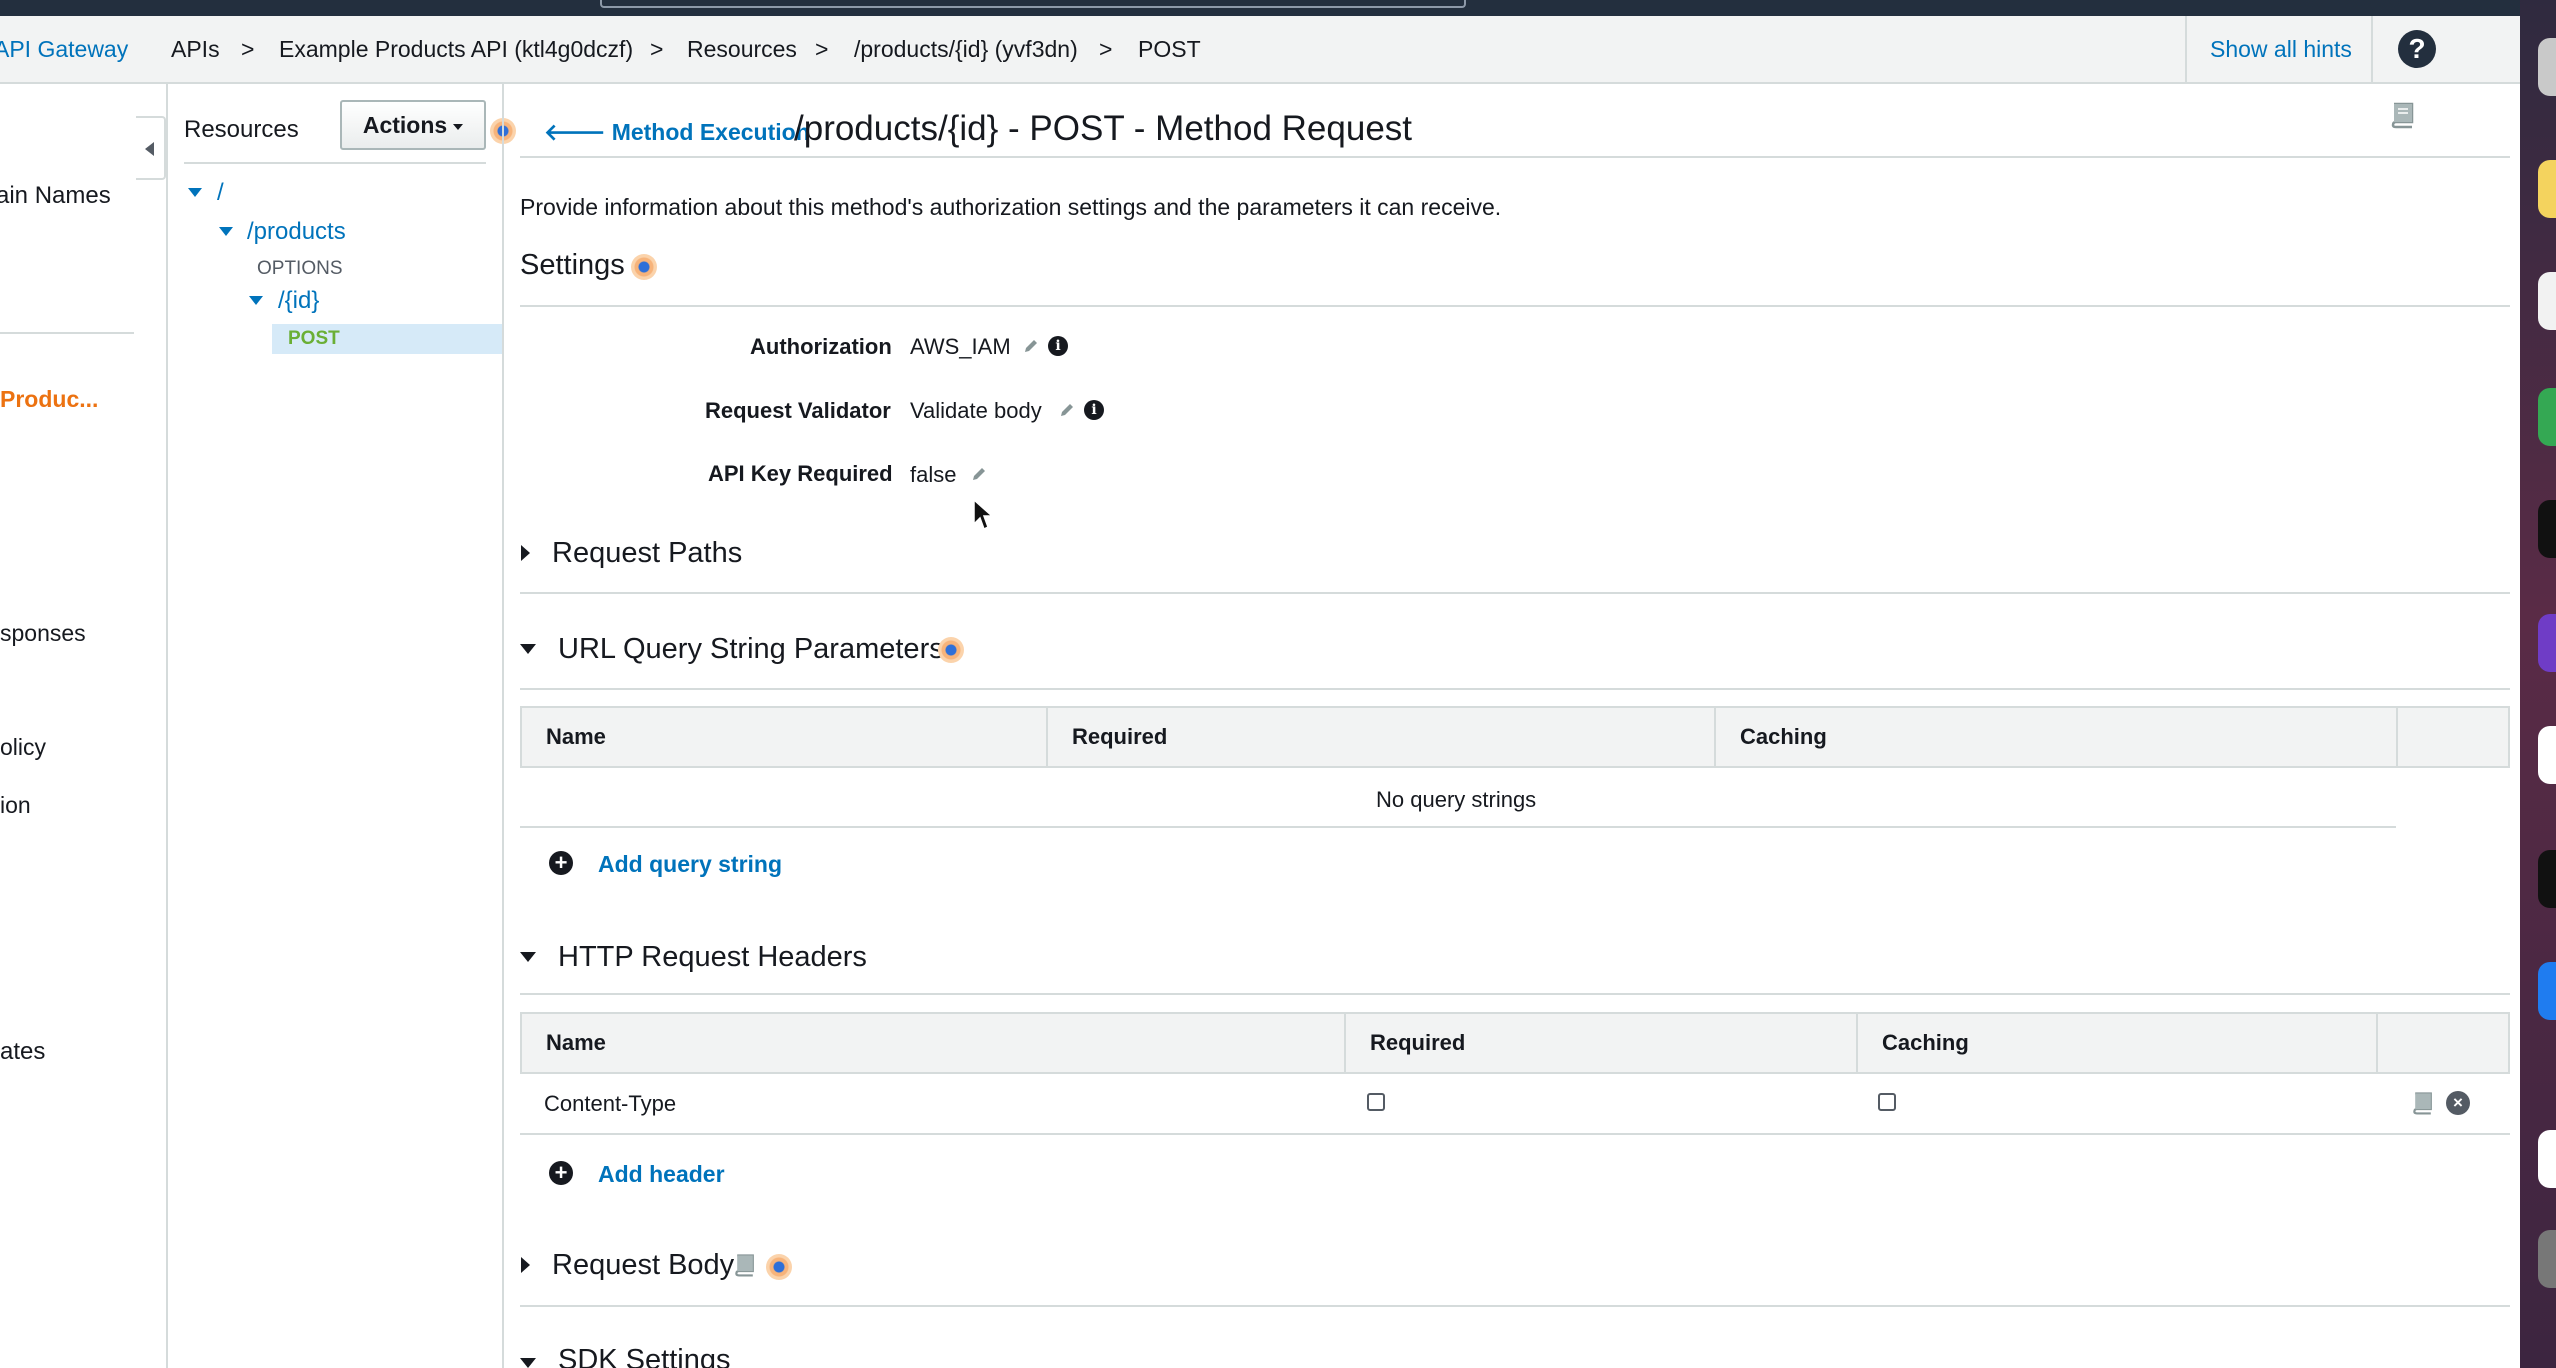 This screenshot has width=2556, height=1368. Describe the element at coordinates (64, 49) in the screenshot. I see `breadcrumb-api-gateway: API Gateway` at that location.